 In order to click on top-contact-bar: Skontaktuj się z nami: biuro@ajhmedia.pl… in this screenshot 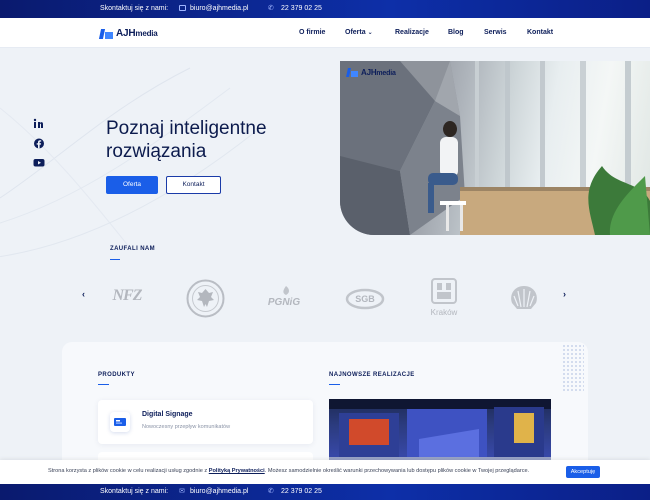, I will do `click(325, 9)`.